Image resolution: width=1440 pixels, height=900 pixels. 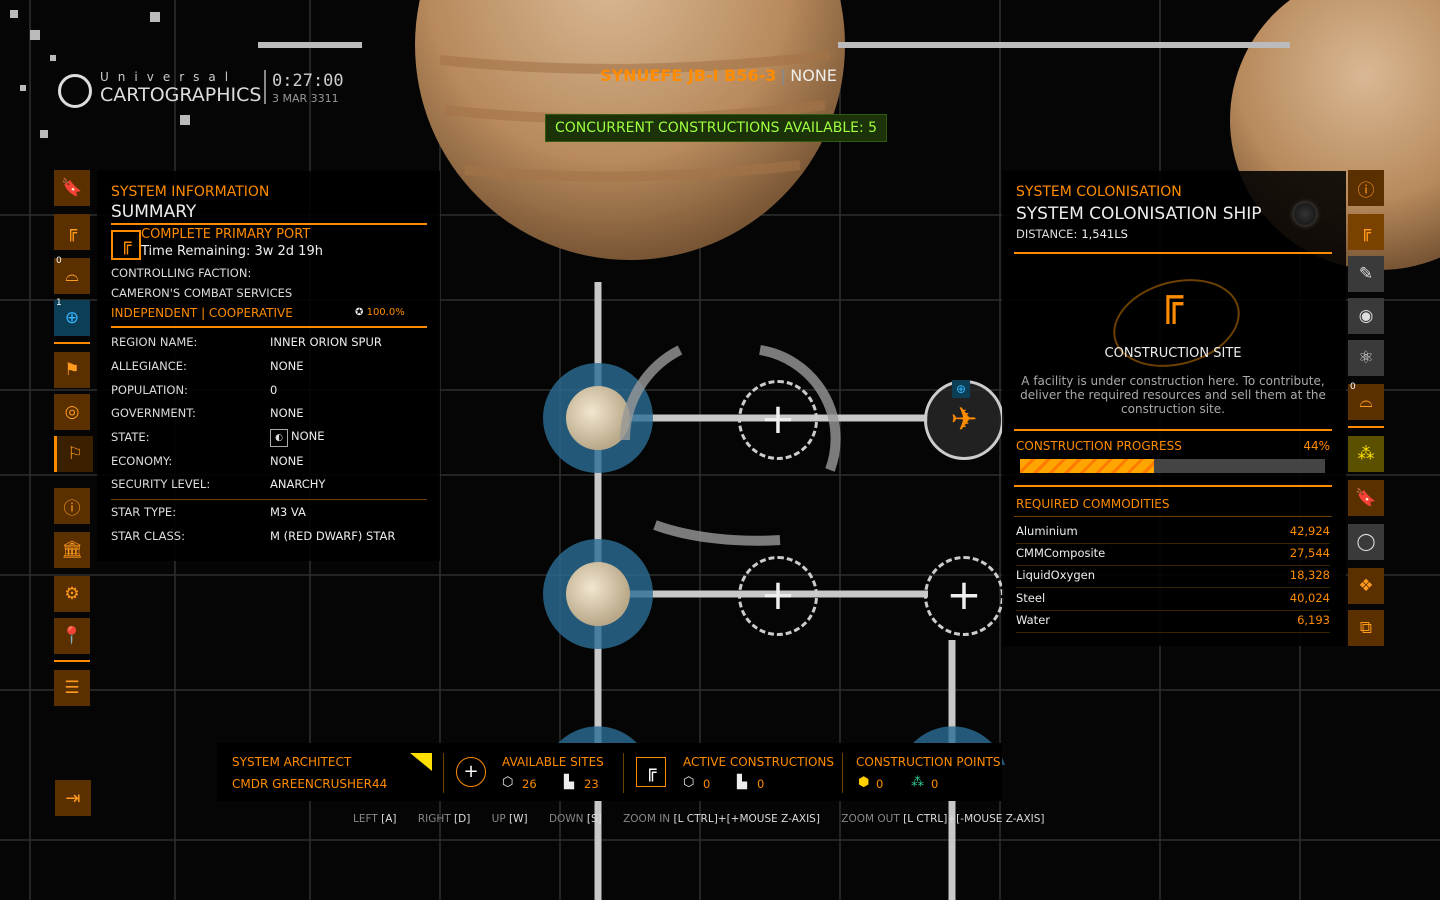 I want to click on hint-key: [A], so click(x=389, y=819).